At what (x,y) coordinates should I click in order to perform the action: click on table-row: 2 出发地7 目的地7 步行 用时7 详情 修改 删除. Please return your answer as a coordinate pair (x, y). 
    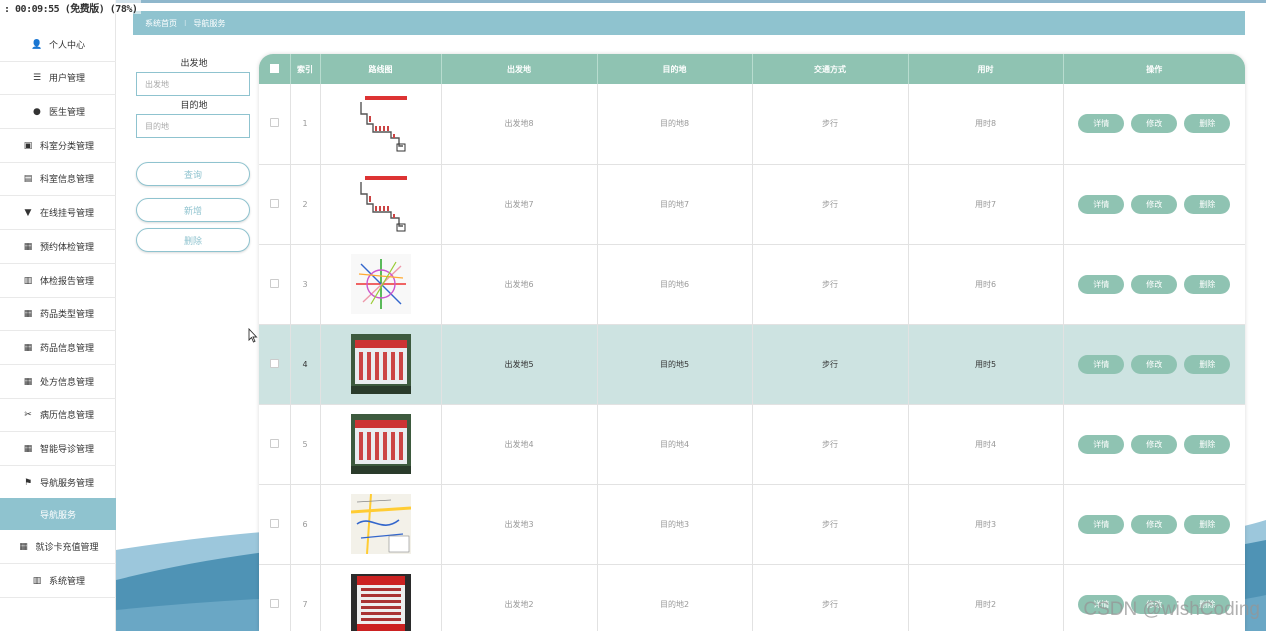
    Looking at the image, I should click on (752, 204).